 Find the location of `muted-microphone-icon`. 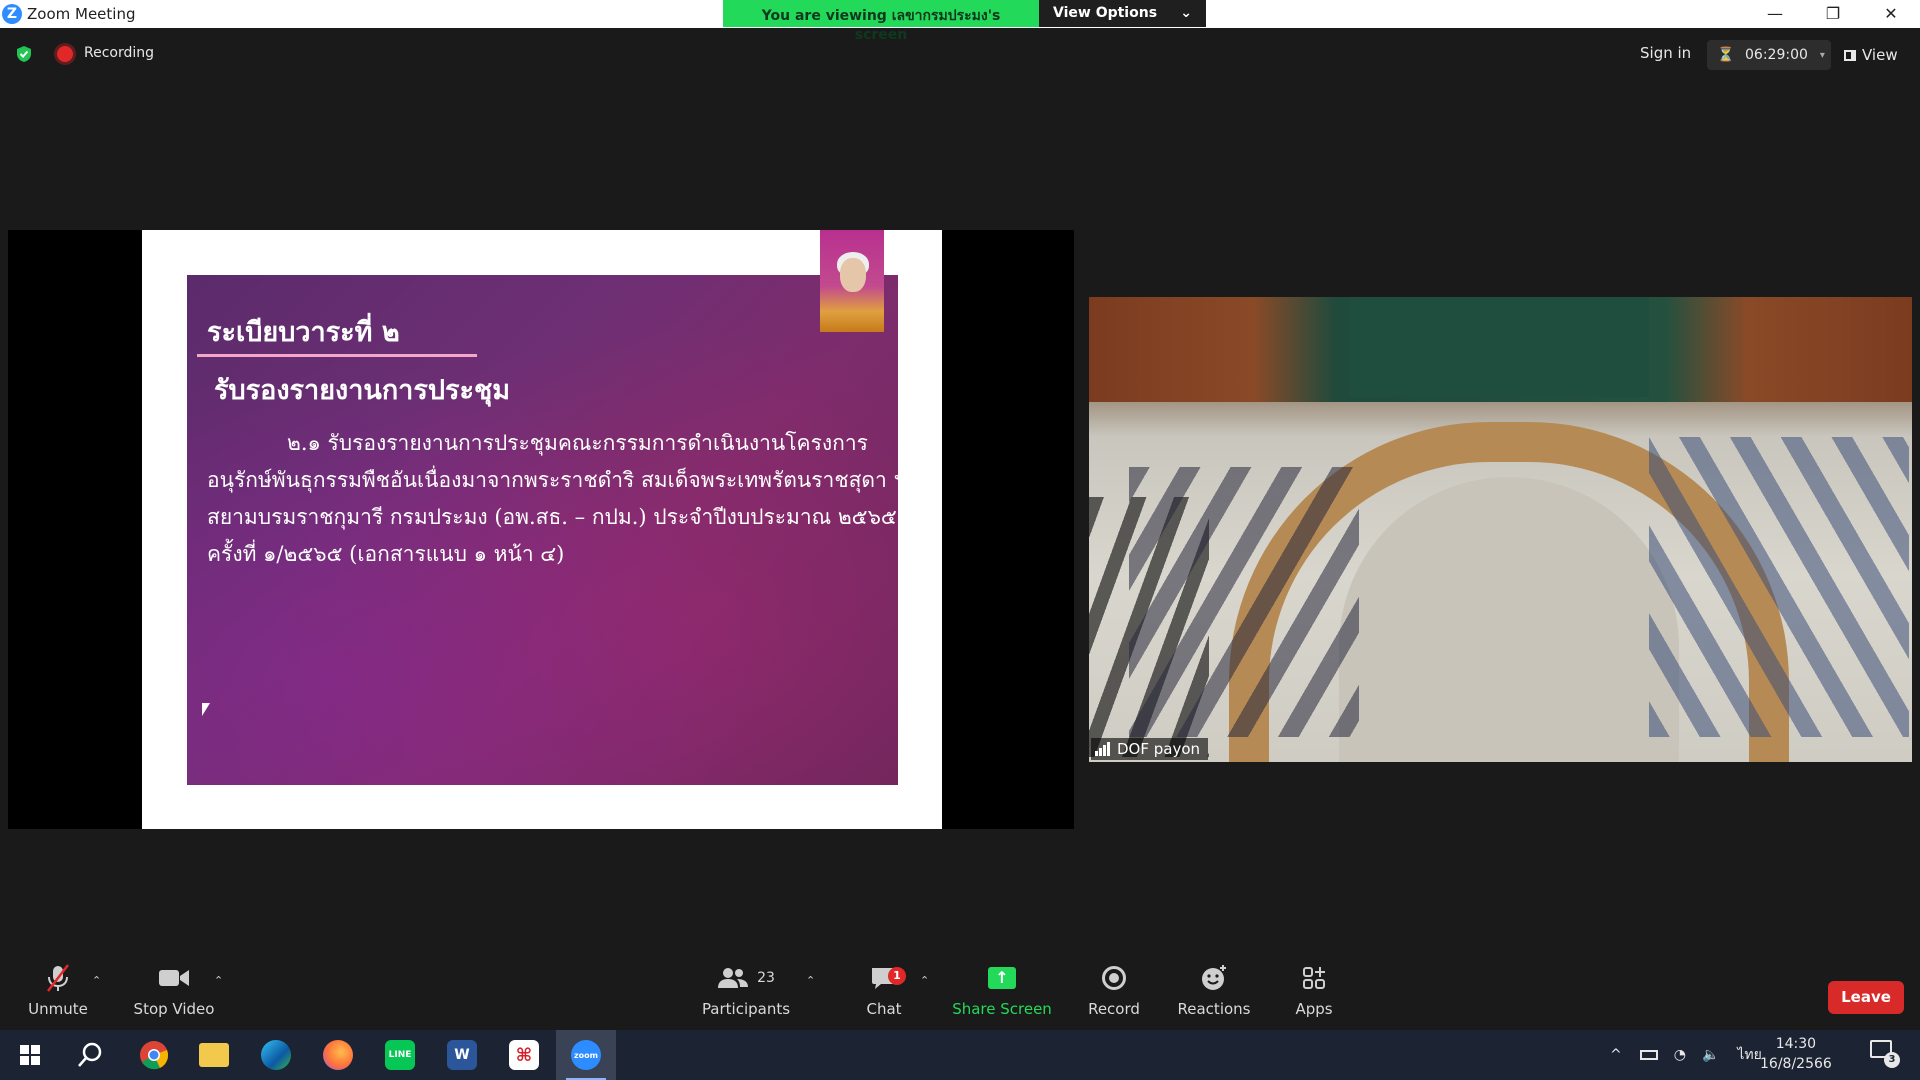

muted-microphone-icon is located at coordinates (58, 978).